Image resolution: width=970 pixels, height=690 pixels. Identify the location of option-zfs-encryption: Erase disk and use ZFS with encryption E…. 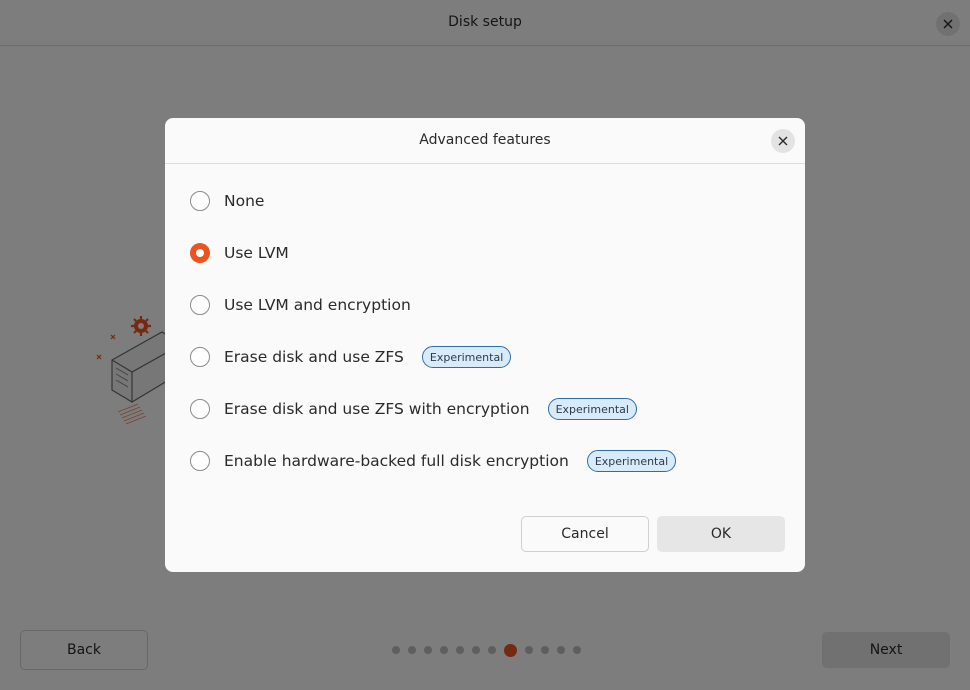
(413, 409).